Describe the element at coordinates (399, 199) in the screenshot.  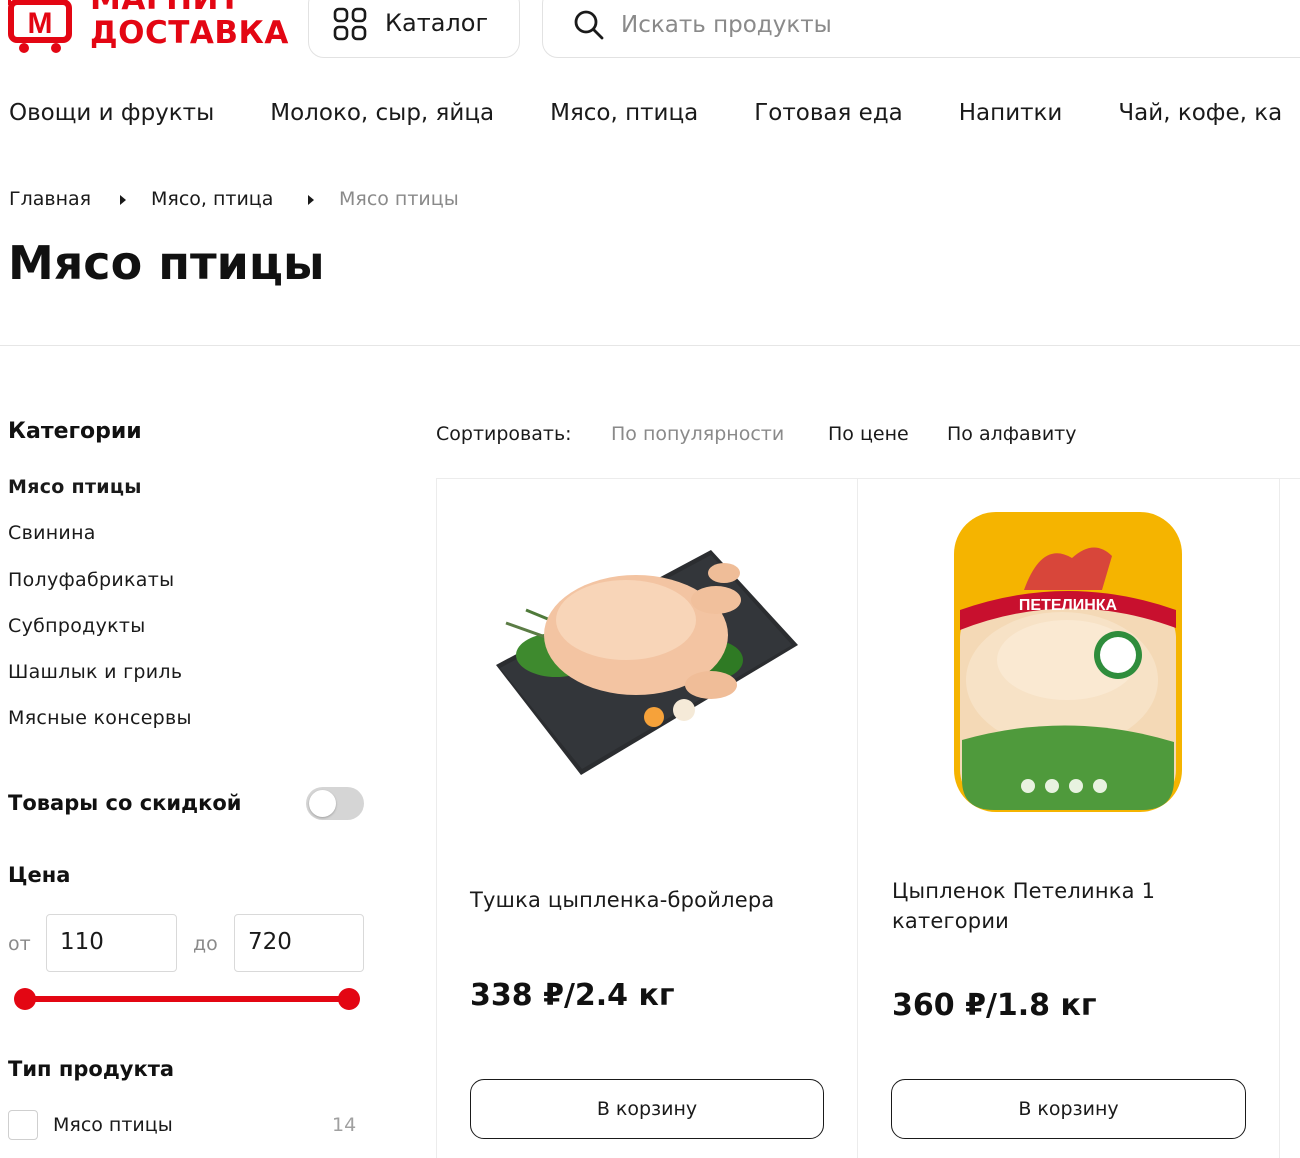
I see `breadcrumb-current: Мясо птицы` at that location.